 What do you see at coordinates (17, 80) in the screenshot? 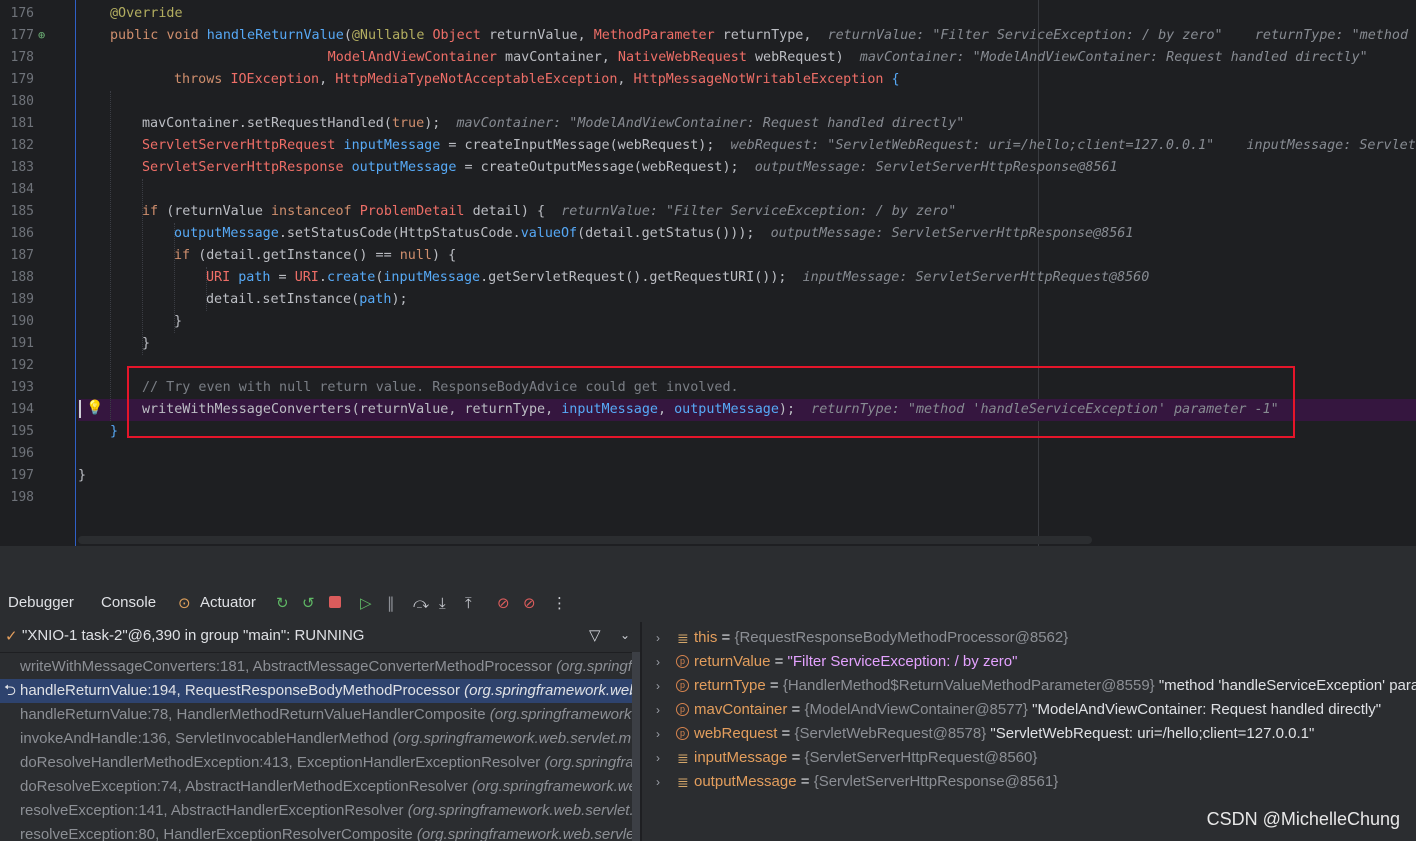
I see `line-number: 179` at bounding box center [17, 80].